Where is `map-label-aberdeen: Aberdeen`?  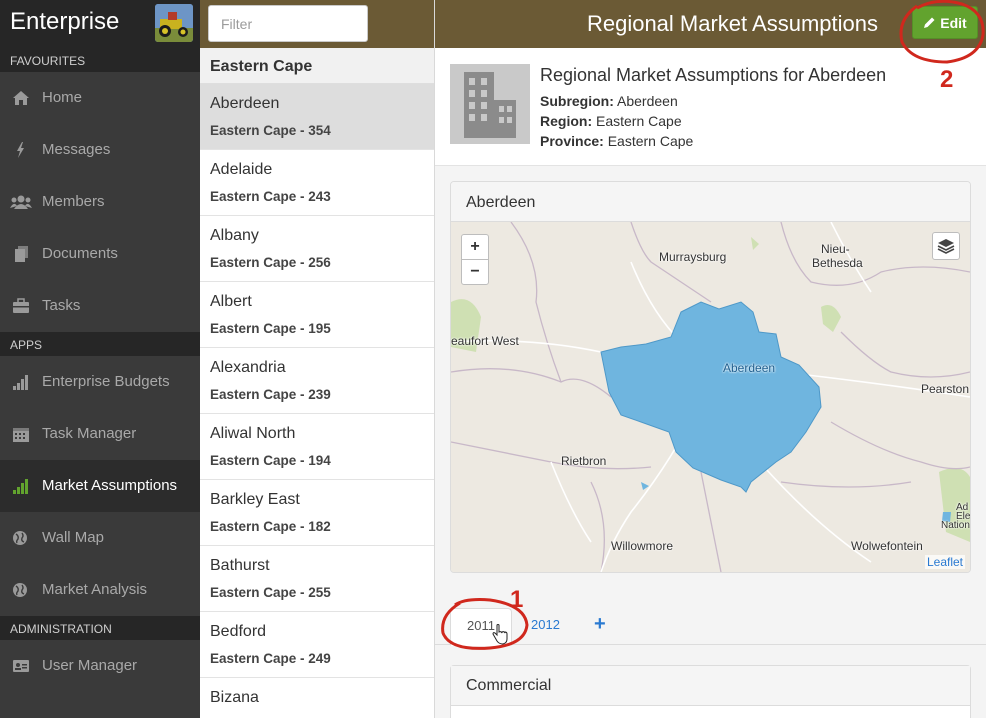
map-label-aberdeen: Aberdeen is located at coordinates (749, 368).